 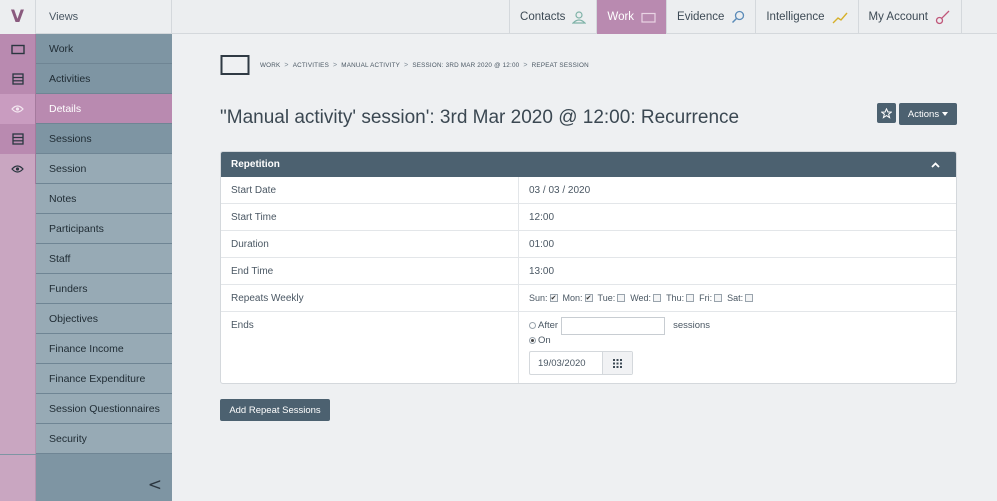 I want to click on eye-icon, so click(x=18, y=169).